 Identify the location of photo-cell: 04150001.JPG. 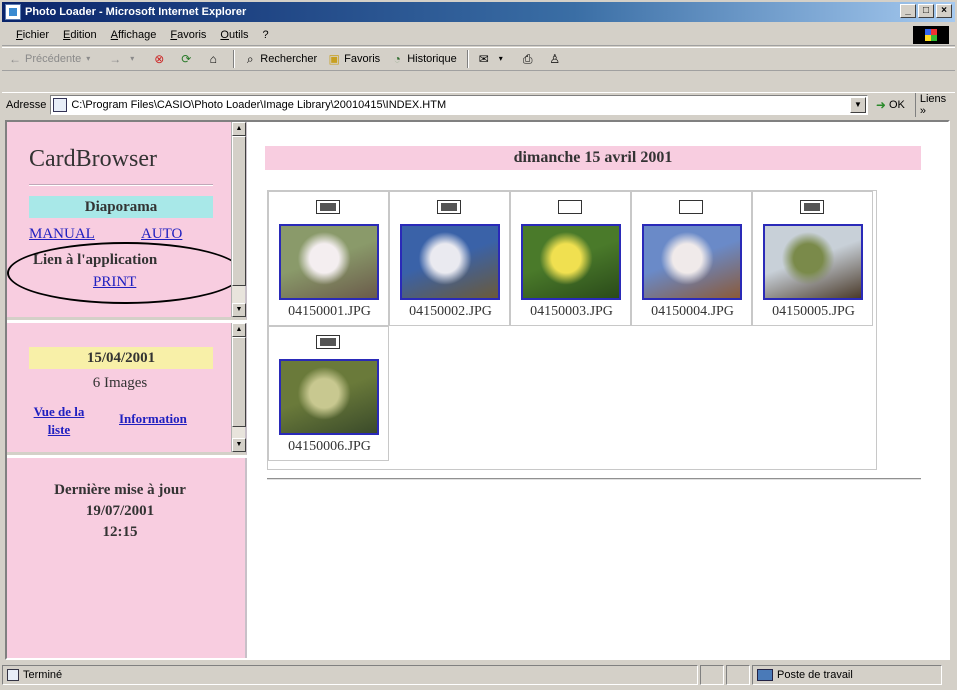
(328, 258).